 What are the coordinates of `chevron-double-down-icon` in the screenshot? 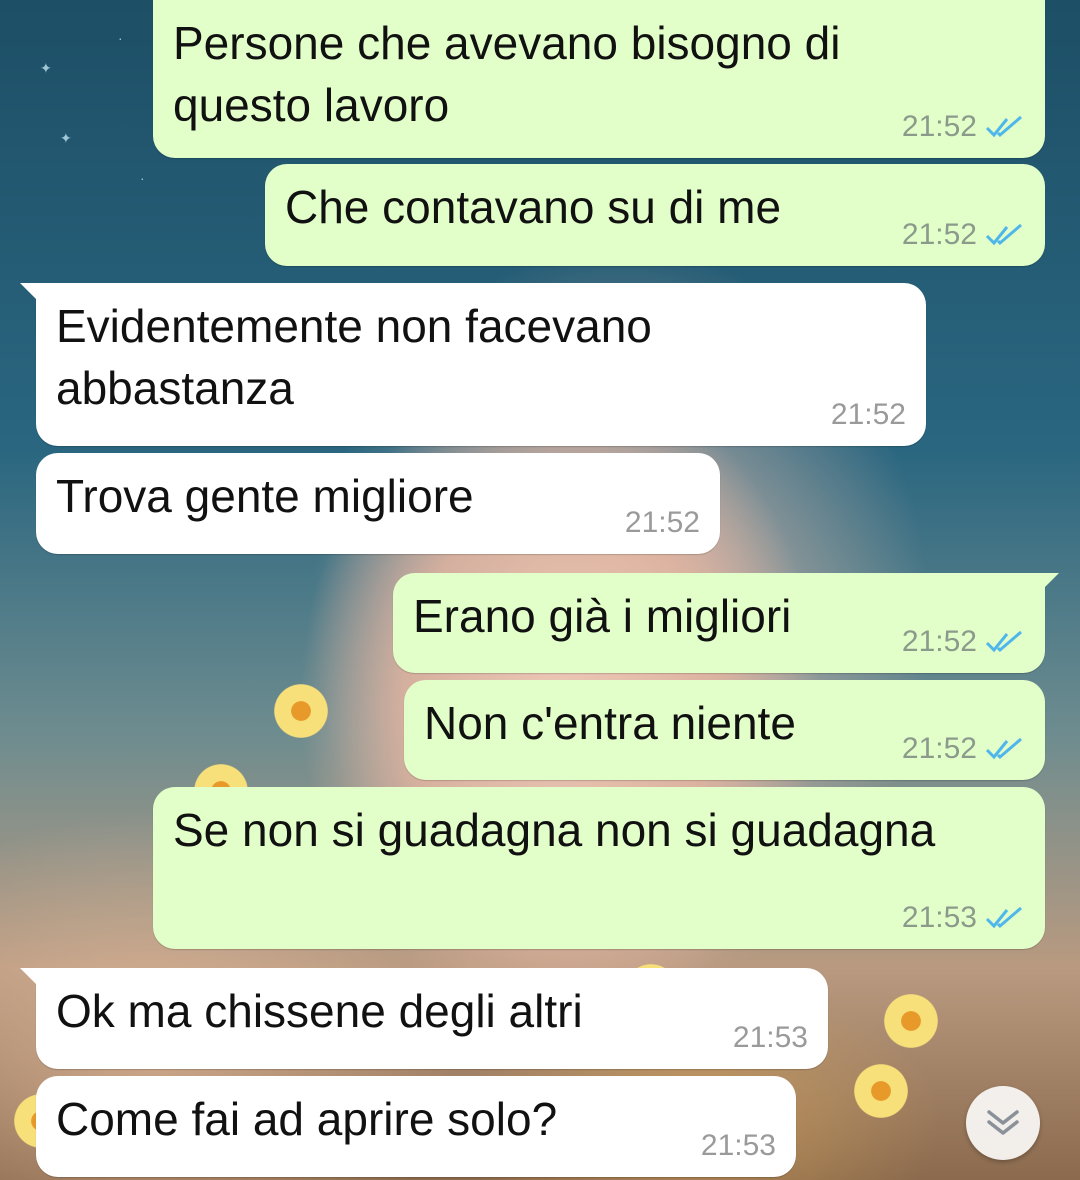 It's located at (1003, 1122).